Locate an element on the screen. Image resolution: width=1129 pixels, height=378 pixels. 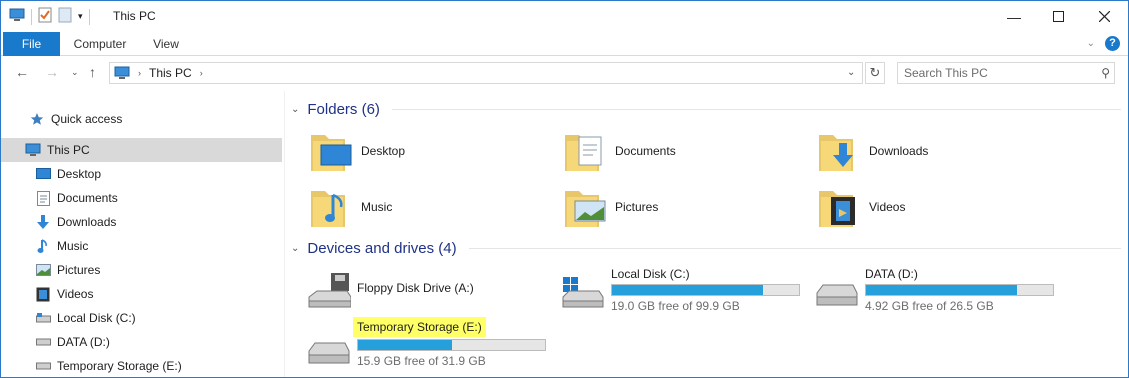
desktop-icon is located at coordinates (43, 174).